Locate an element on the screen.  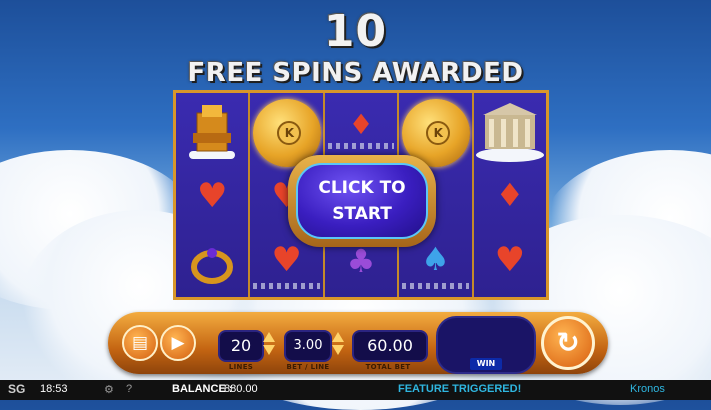
free-spins-message: FREE SPINS AWARDED is located at coordinates (355, 73).